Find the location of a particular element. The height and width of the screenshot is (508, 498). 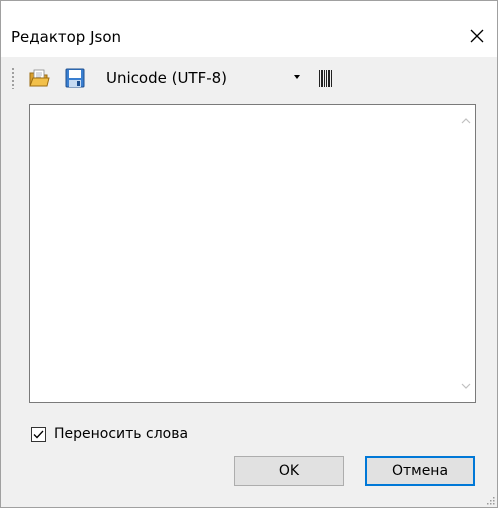

close-icon is located at coordinates (477, 36).